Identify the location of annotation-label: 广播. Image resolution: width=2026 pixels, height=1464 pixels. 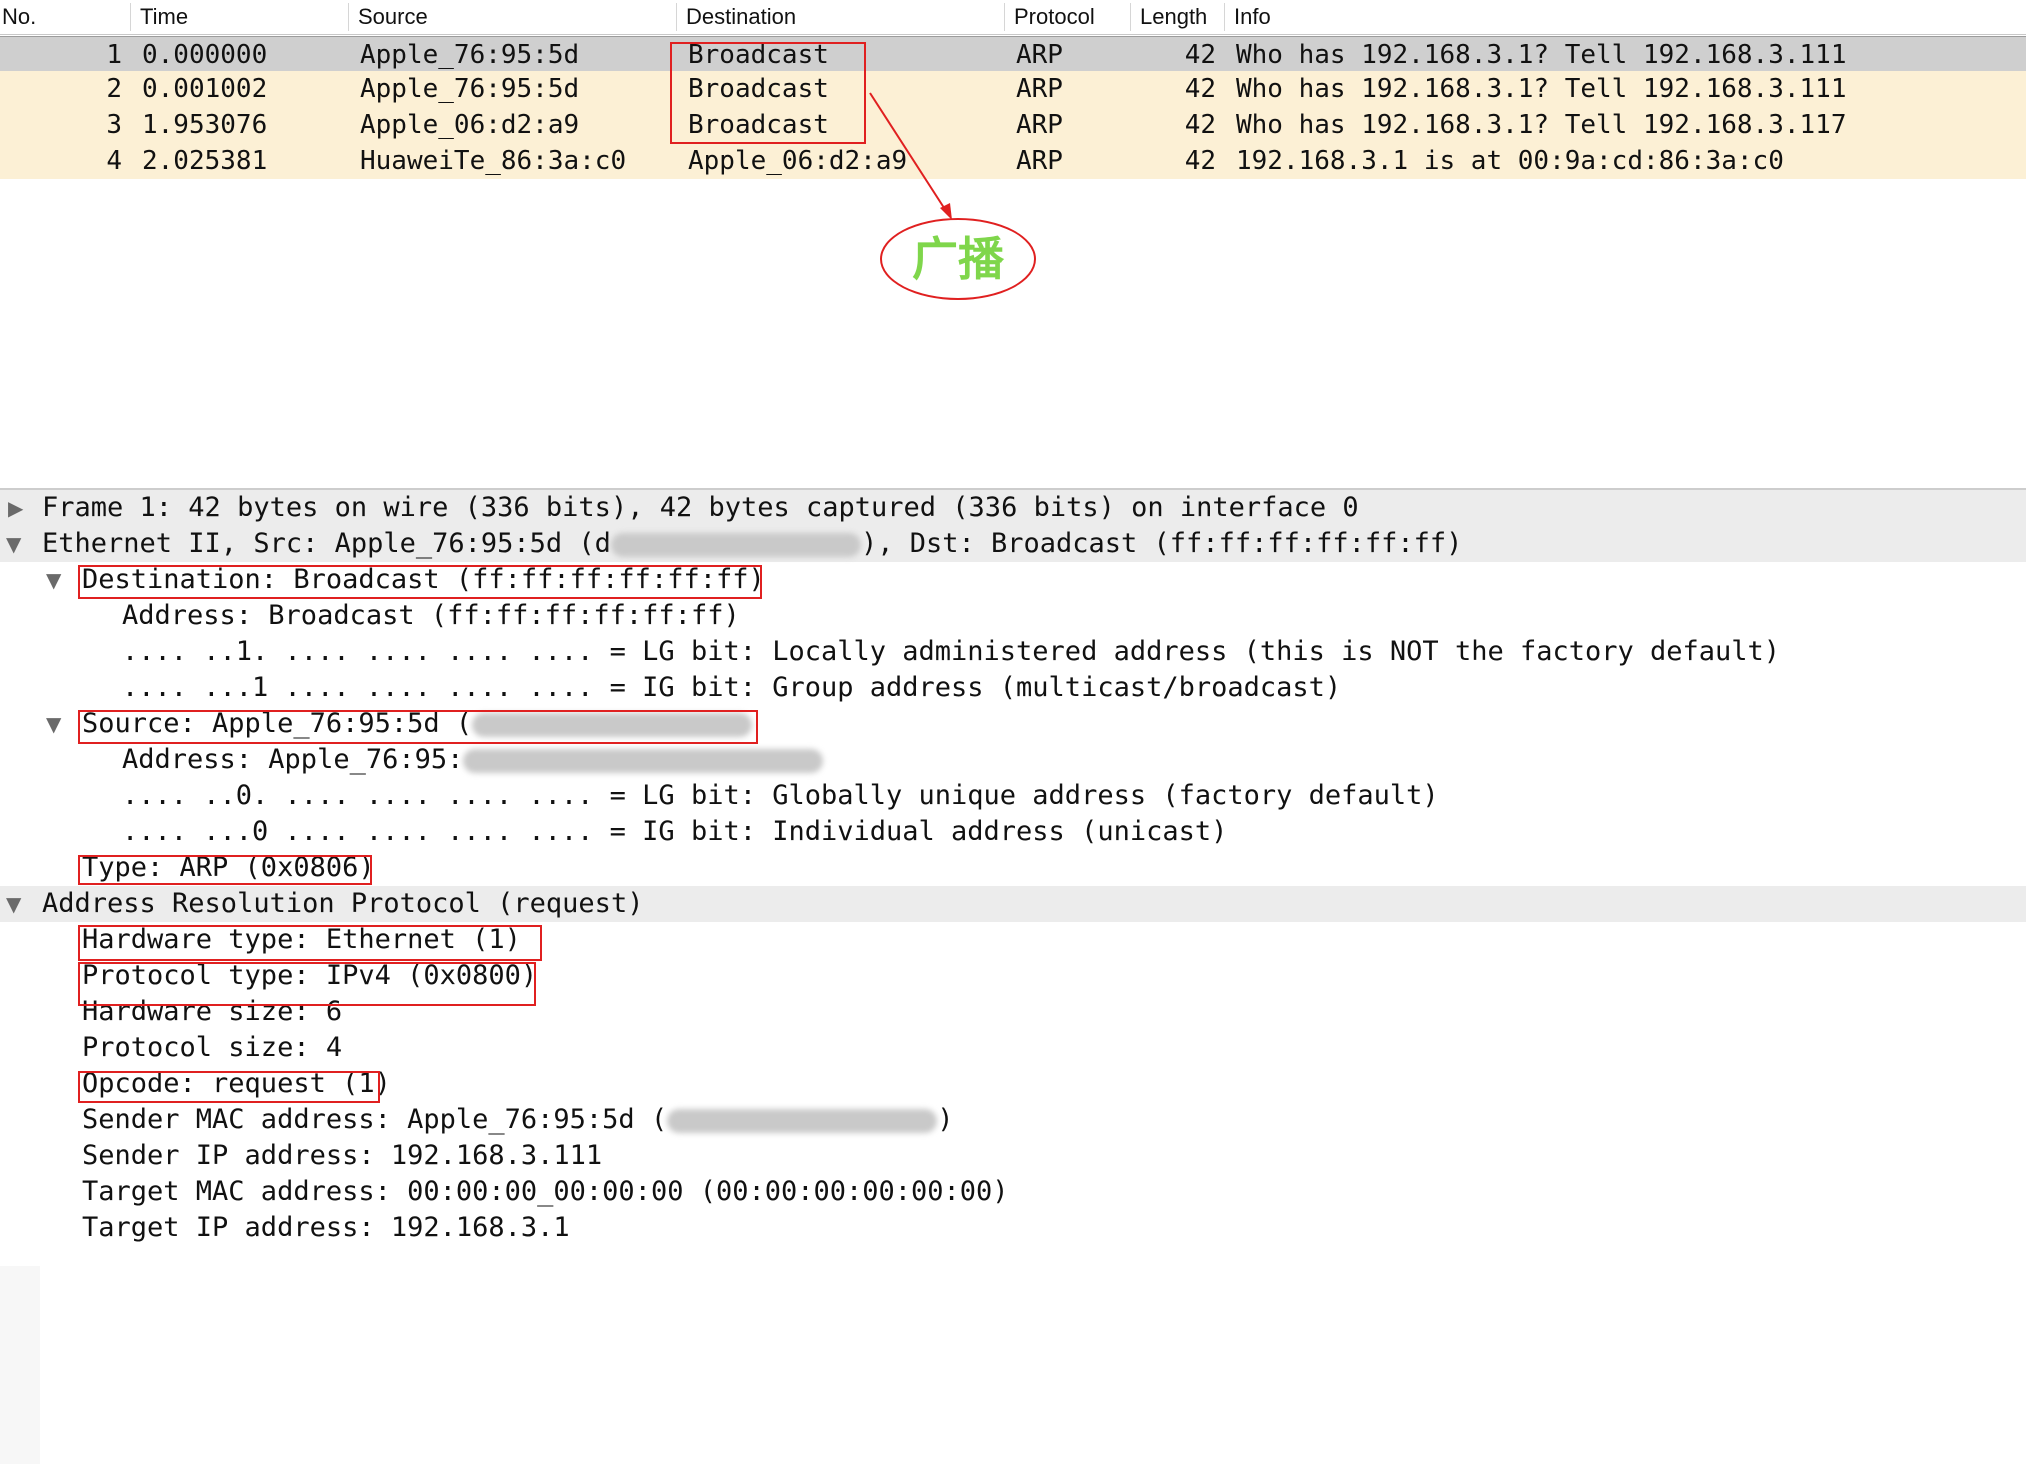
(958, 259).